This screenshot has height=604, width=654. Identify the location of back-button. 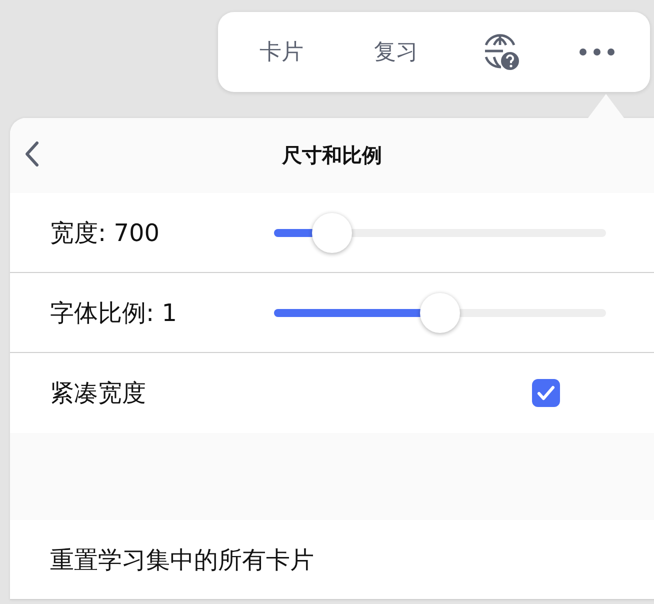
(32, 154).